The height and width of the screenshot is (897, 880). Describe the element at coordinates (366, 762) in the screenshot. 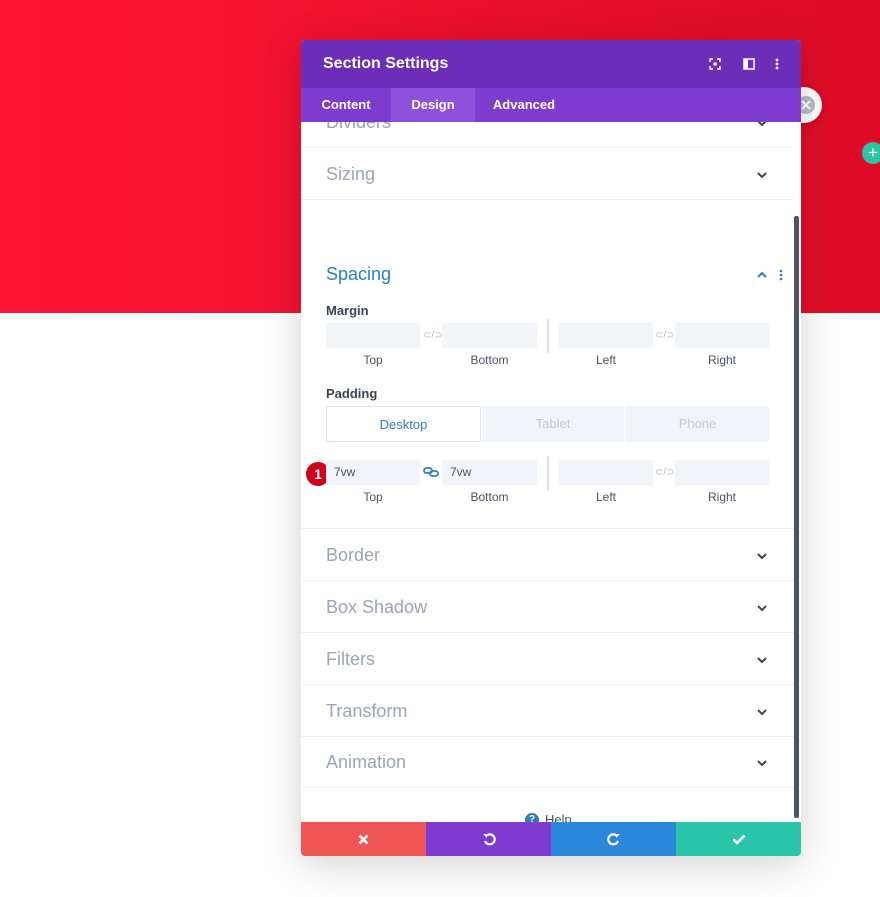

I see `section-title: Animation` at that location.